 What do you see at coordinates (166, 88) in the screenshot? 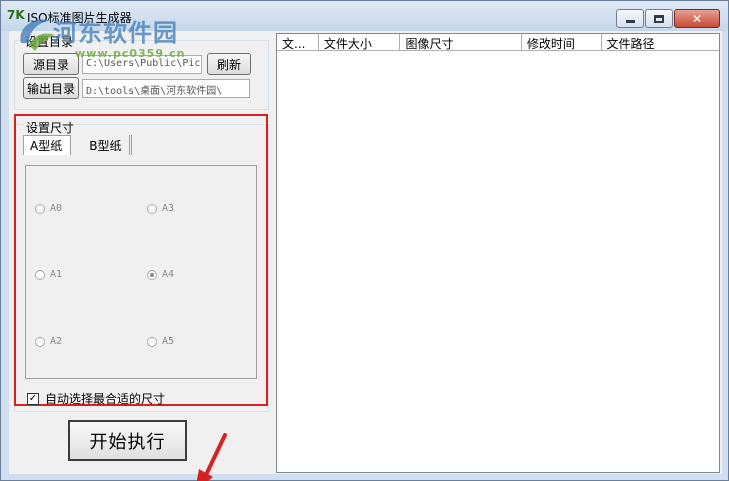
I see `output-path-field: D:\tools\桌面\河东软件园\` at bounding box center [166, 88].